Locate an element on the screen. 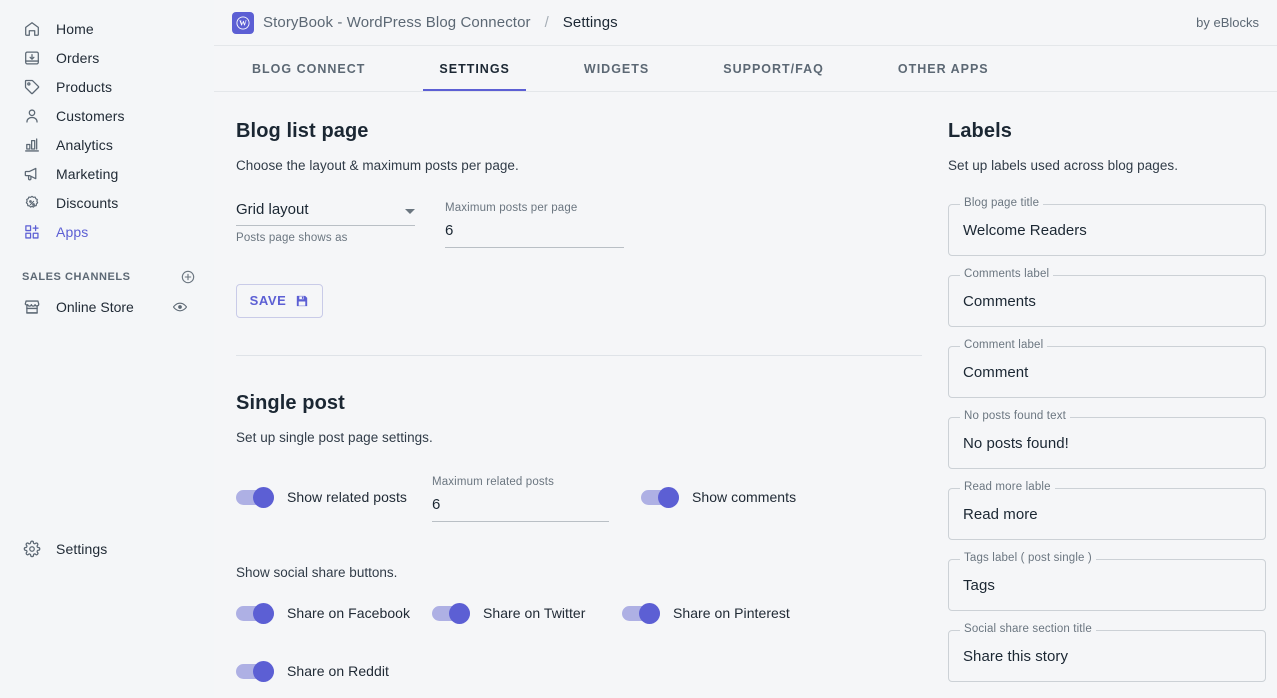  show-comments-toggle is located at coordinates (660, 497).